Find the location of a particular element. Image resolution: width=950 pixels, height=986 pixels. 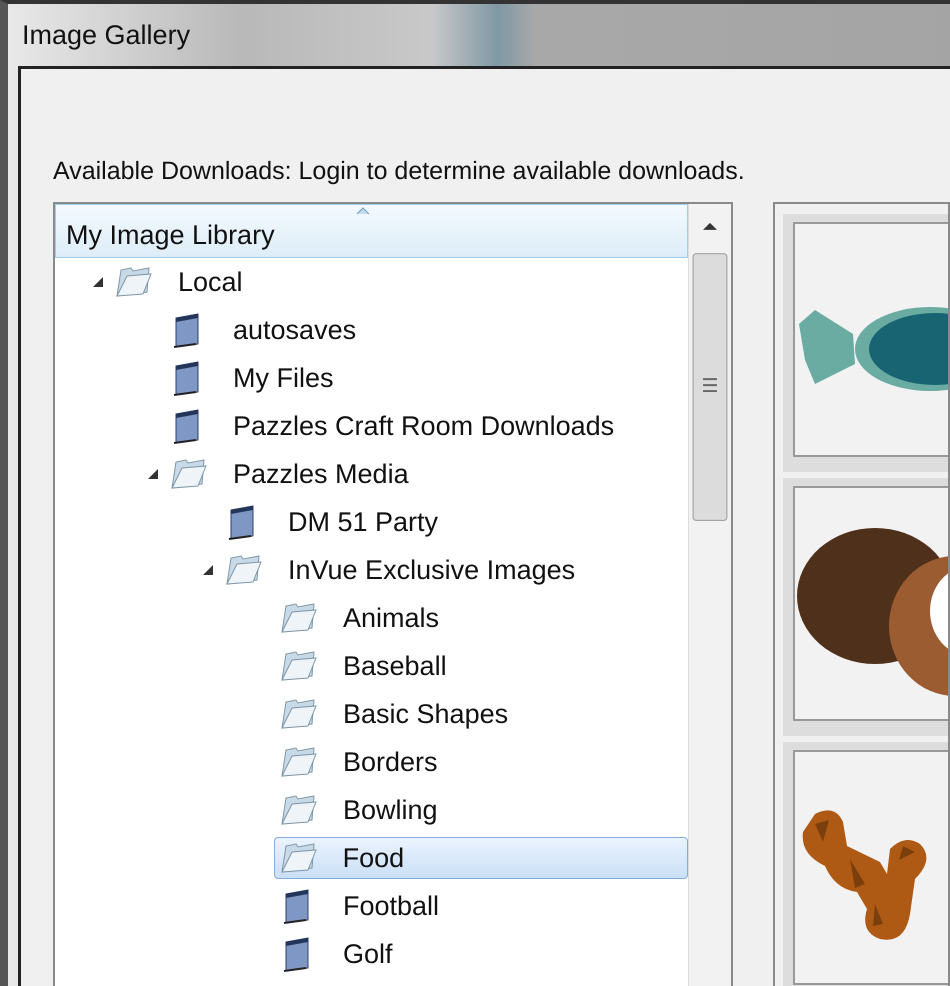

tree-item: Pazzles Media is located at coordinates (321, 474).